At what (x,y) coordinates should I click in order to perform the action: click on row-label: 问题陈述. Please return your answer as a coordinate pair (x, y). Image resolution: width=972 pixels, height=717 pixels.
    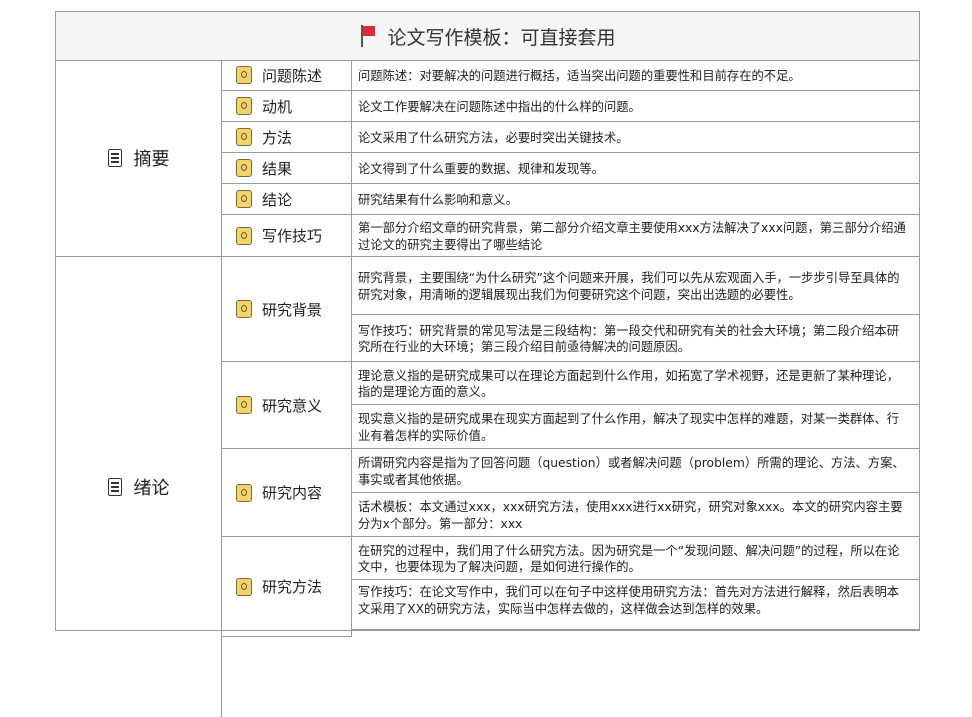
    Looking at the image, I should click on (287, 75).